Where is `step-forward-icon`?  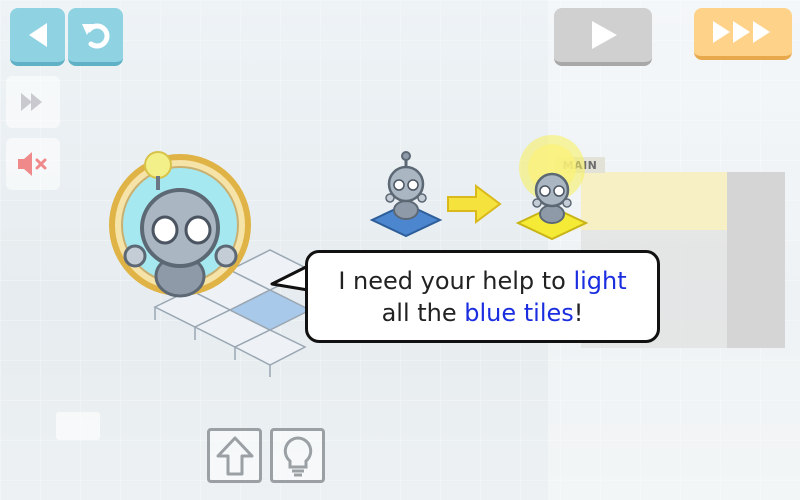 step-forward-icon is located at coordinates (31, 102).